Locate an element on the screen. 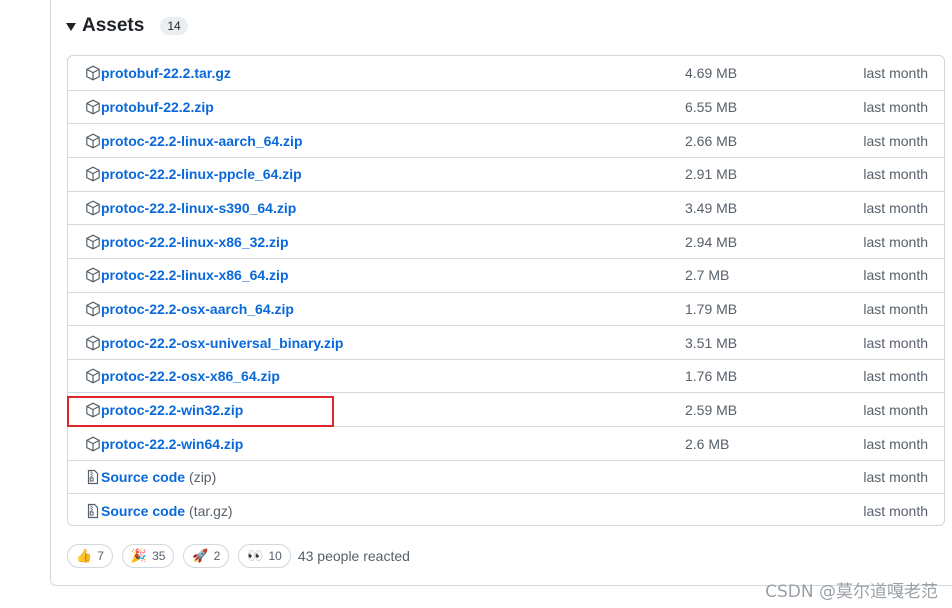  asset-link: protoc-22.2-linux-ppcle_64.zip is located at coordinates (193, 174).